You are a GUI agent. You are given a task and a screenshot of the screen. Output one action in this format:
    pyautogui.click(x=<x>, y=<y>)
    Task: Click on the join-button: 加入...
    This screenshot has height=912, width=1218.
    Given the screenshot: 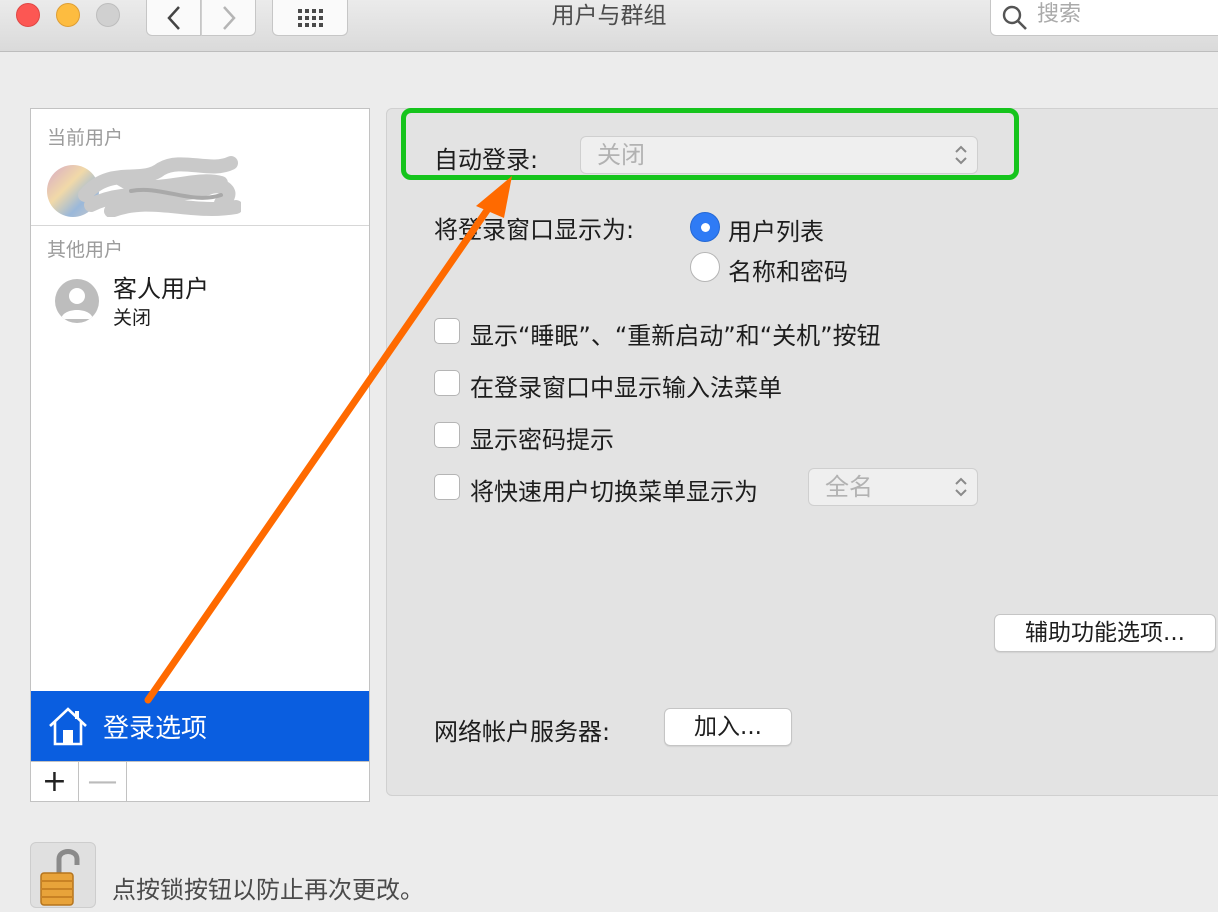 What is the action you would take?
    pyautogui.click(x=728, y=727)
    